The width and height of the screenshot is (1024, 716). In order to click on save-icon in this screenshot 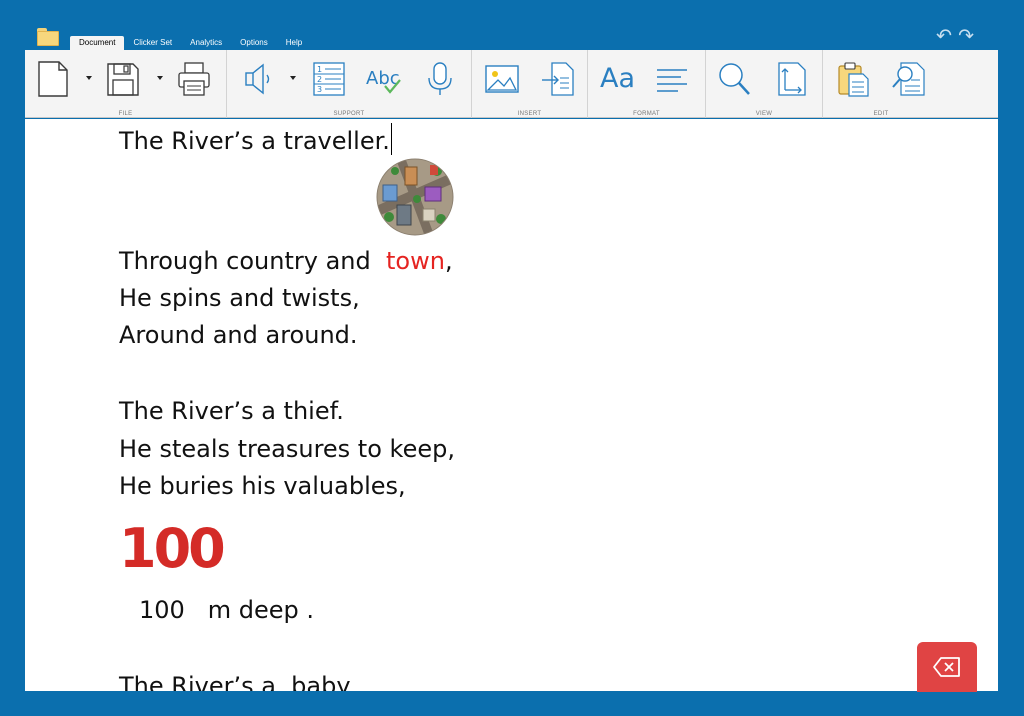, I will do `click(123, 79)`.